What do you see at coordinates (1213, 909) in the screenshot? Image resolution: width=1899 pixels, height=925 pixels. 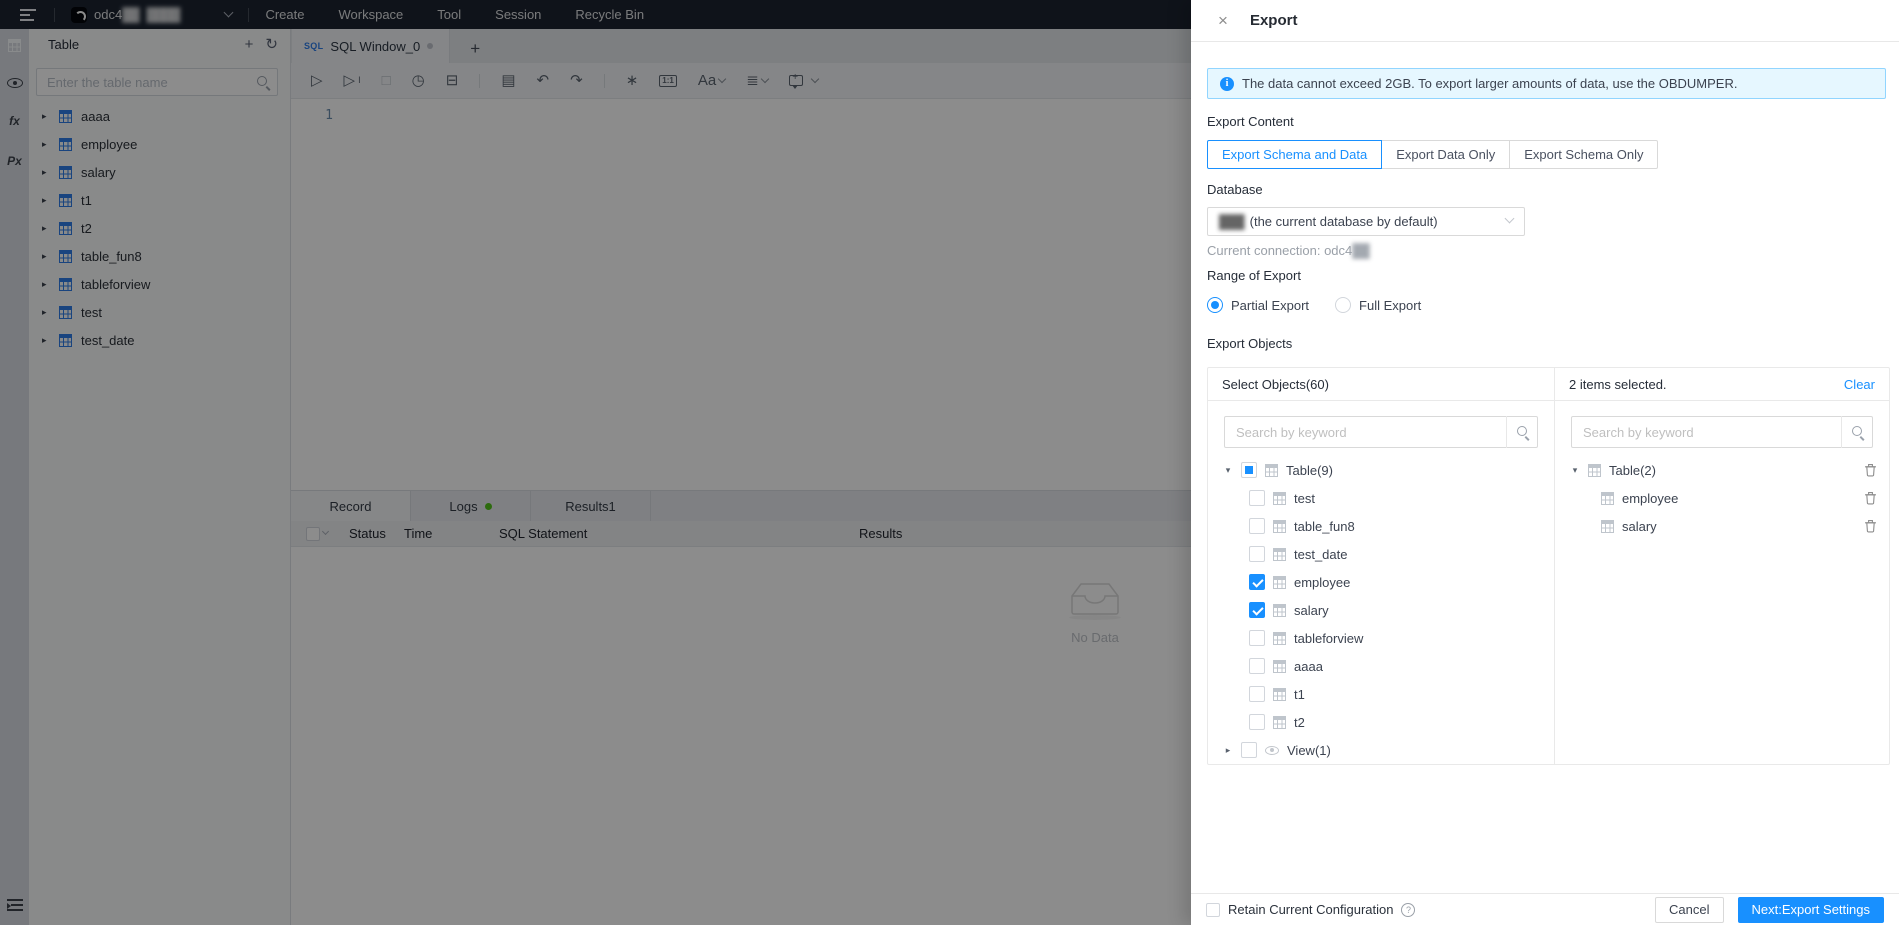 I see `retain-config-checkbox` at bounding box center [1213, 909].